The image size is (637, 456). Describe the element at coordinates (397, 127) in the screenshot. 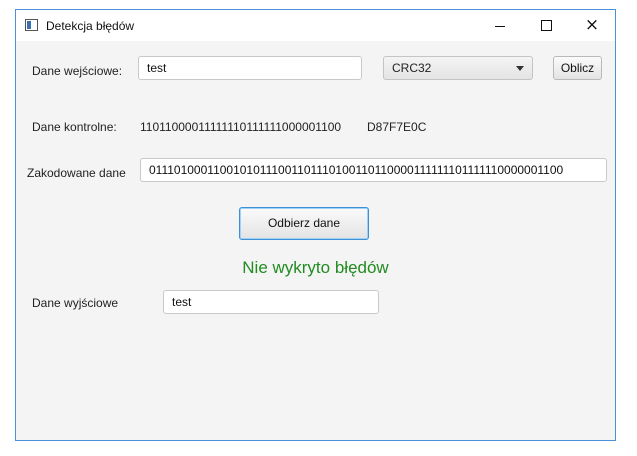

I see `control-hex: D87F7E0C` at that location.